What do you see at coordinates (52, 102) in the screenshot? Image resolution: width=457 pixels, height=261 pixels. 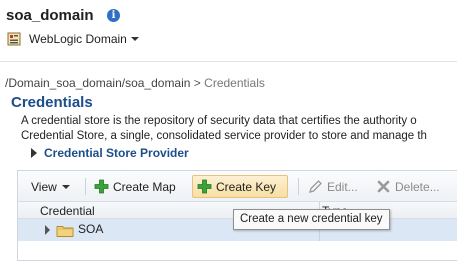 I see `page-title: Credentials` at bounding box center [52, 102].